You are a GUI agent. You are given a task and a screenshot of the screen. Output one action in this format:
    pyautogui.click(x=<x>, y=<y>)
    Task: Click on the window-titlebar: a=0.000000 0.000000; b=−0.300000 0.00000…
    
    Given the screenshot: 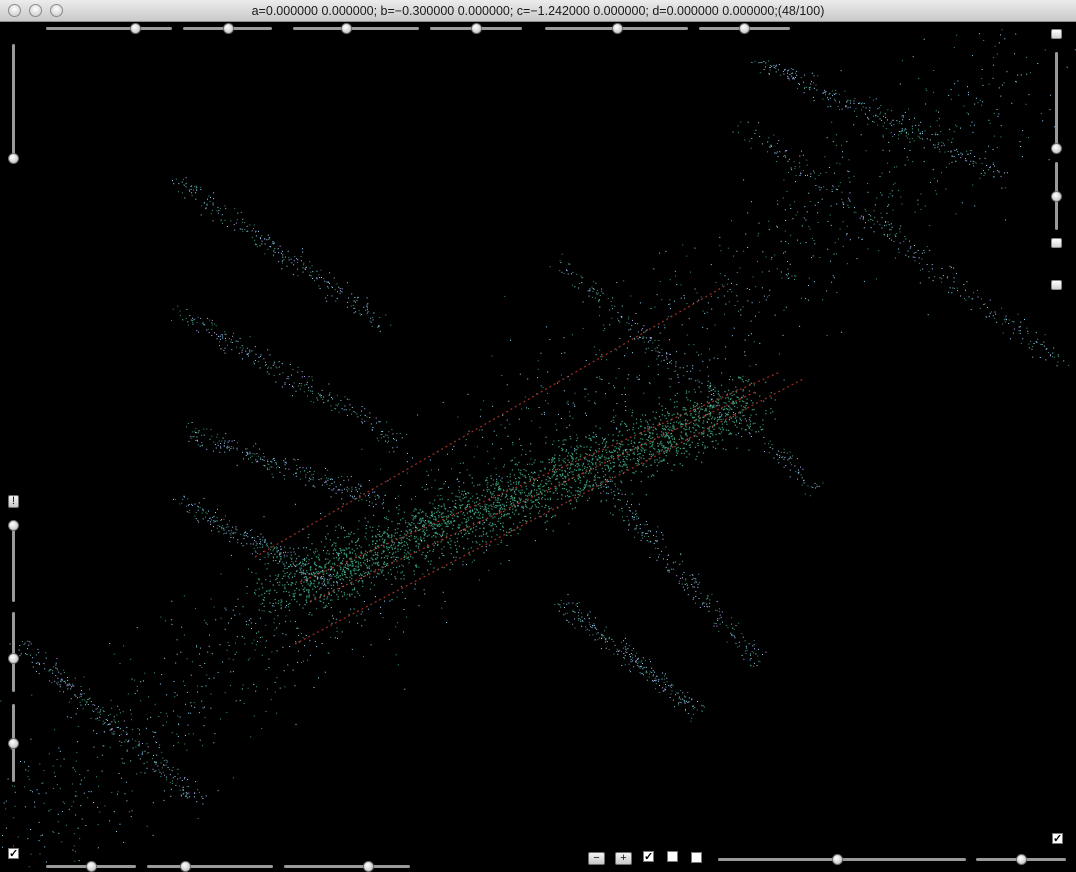 What is the action you would take?
    pyautogui.click(x=538, y=11)
    